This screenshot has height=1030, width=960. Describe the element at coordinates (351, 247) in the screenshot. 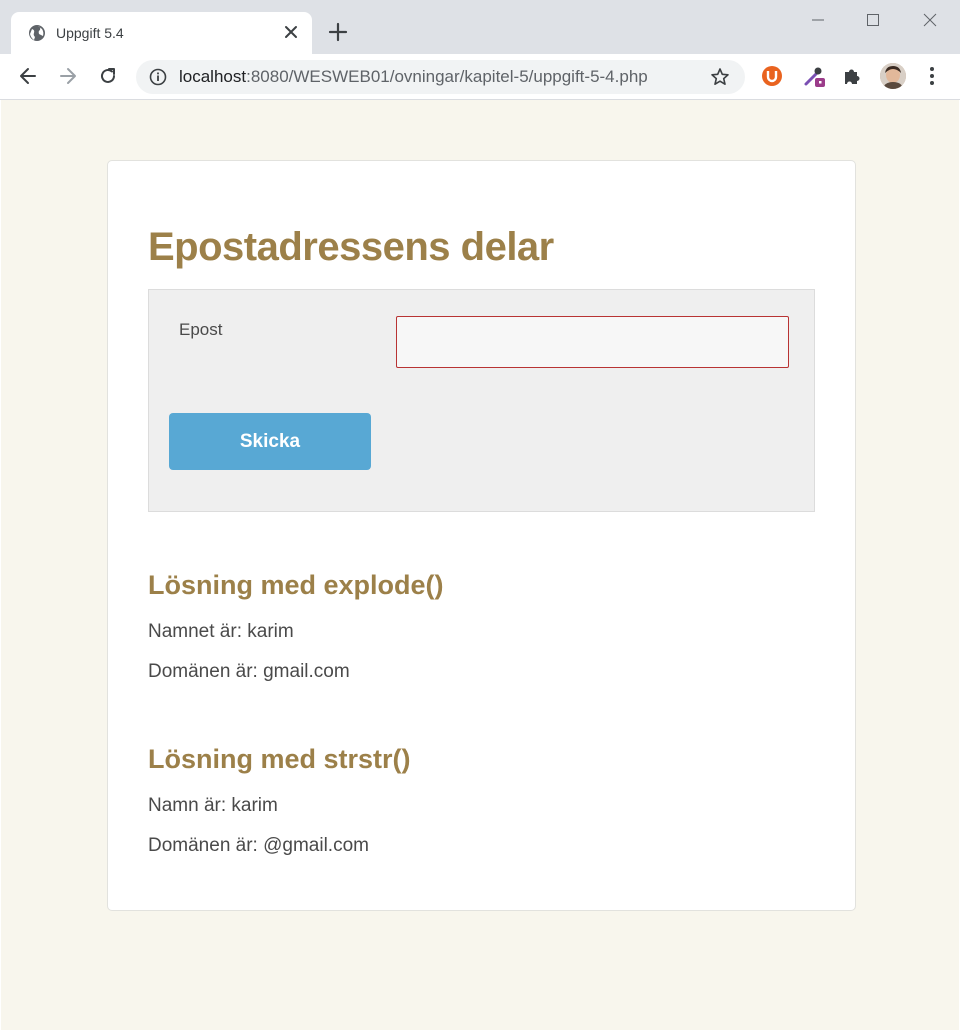

I see `page-title: Epostadressens delar` at that location.